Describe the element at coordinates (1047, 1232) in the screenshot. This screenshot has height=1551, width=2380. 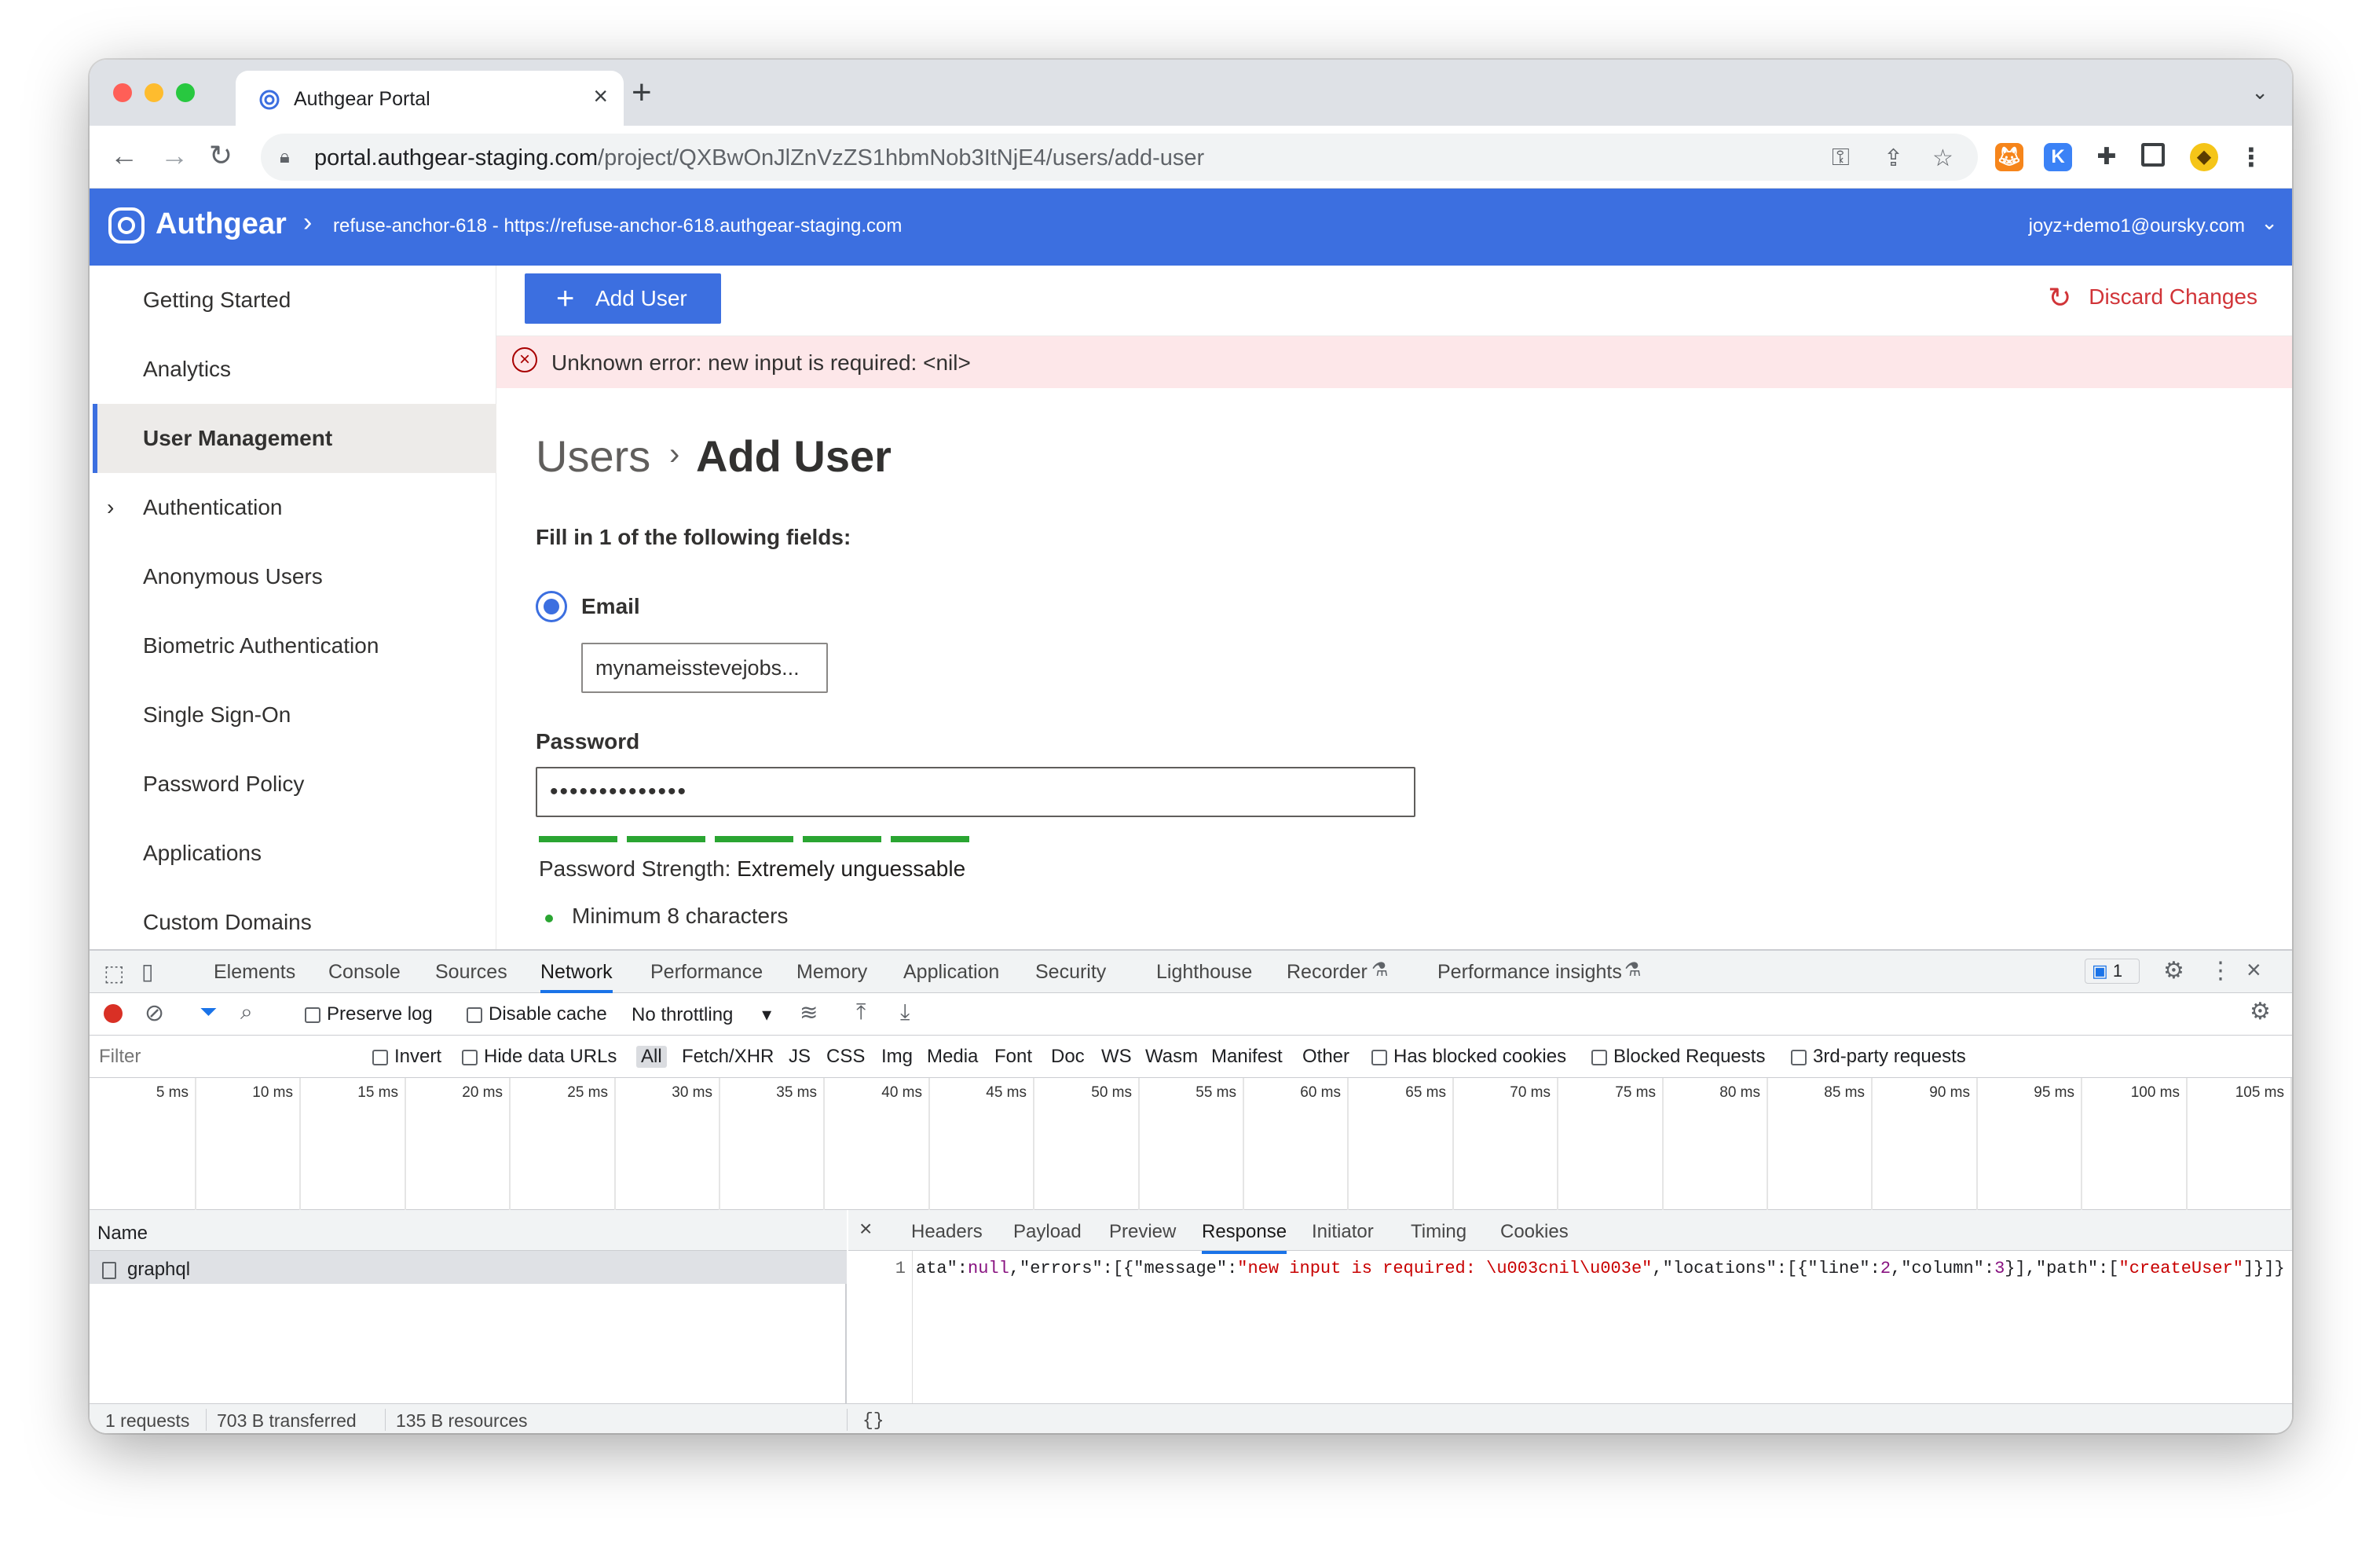
I see `tab-payload: Payload` at that location.